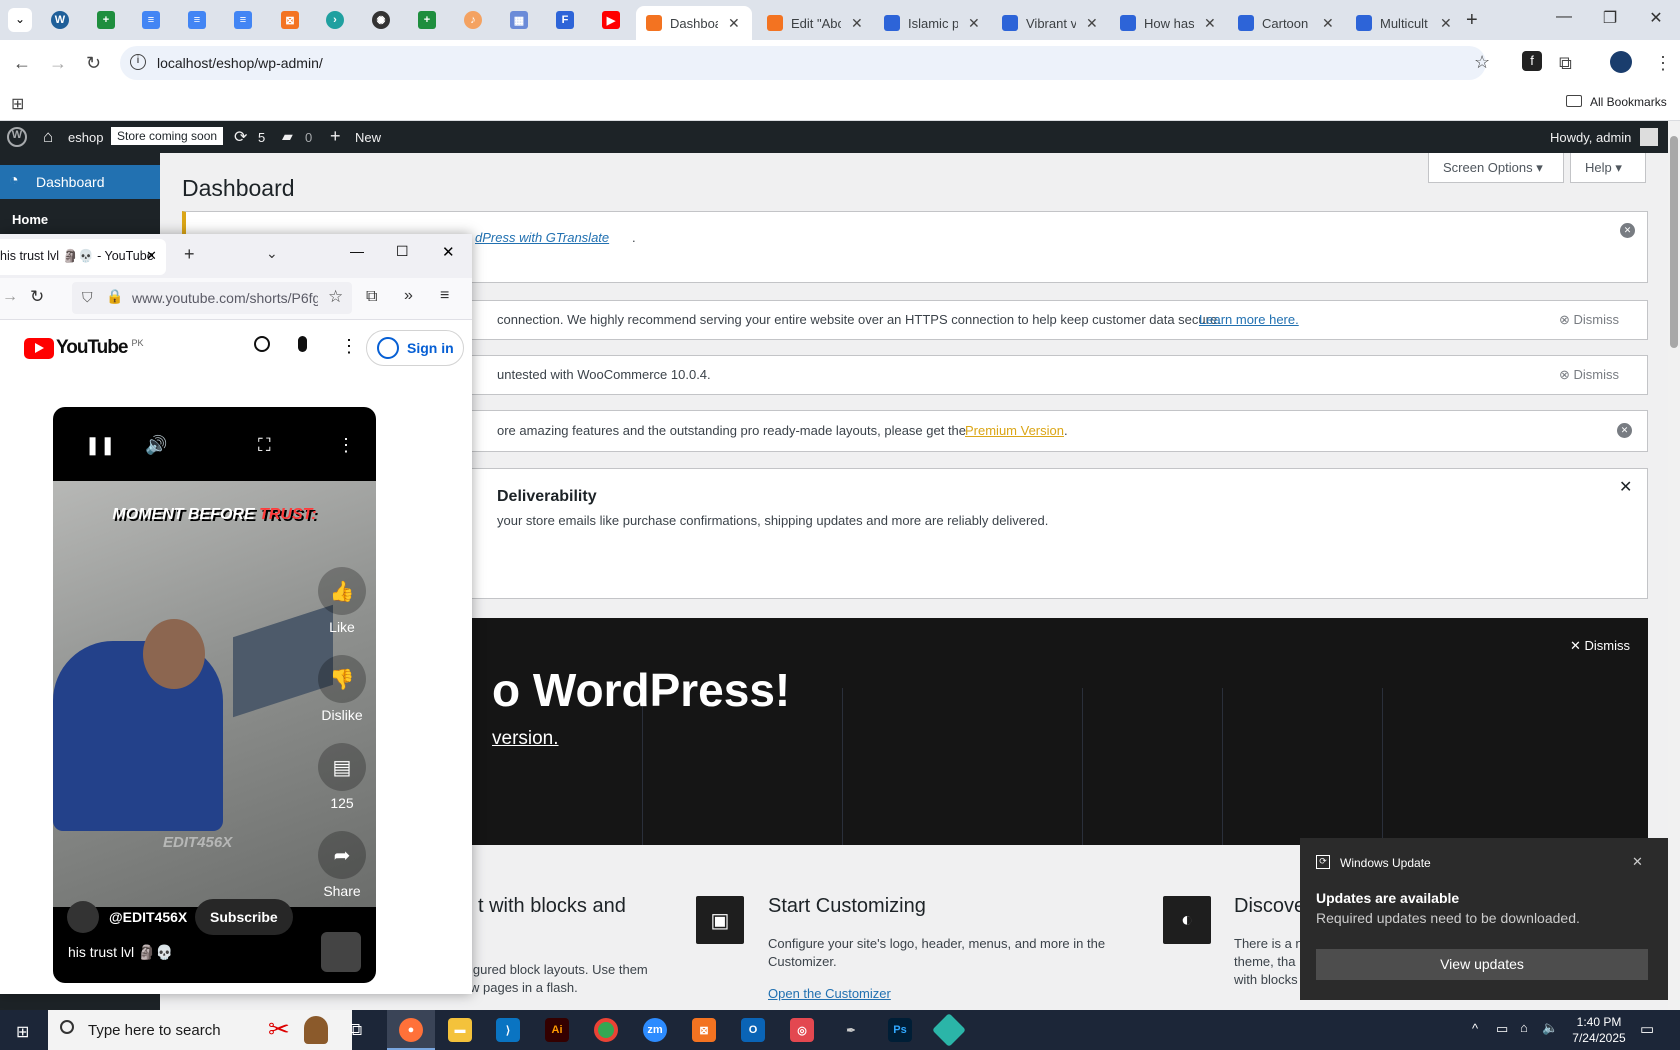 The image size is (1680, 1050). What do you see at coordinates (1600, 646) in the screenshot?
I see `welcome-dismiss-button: ✕ Dismiss` at bounding box center [1600, 646].